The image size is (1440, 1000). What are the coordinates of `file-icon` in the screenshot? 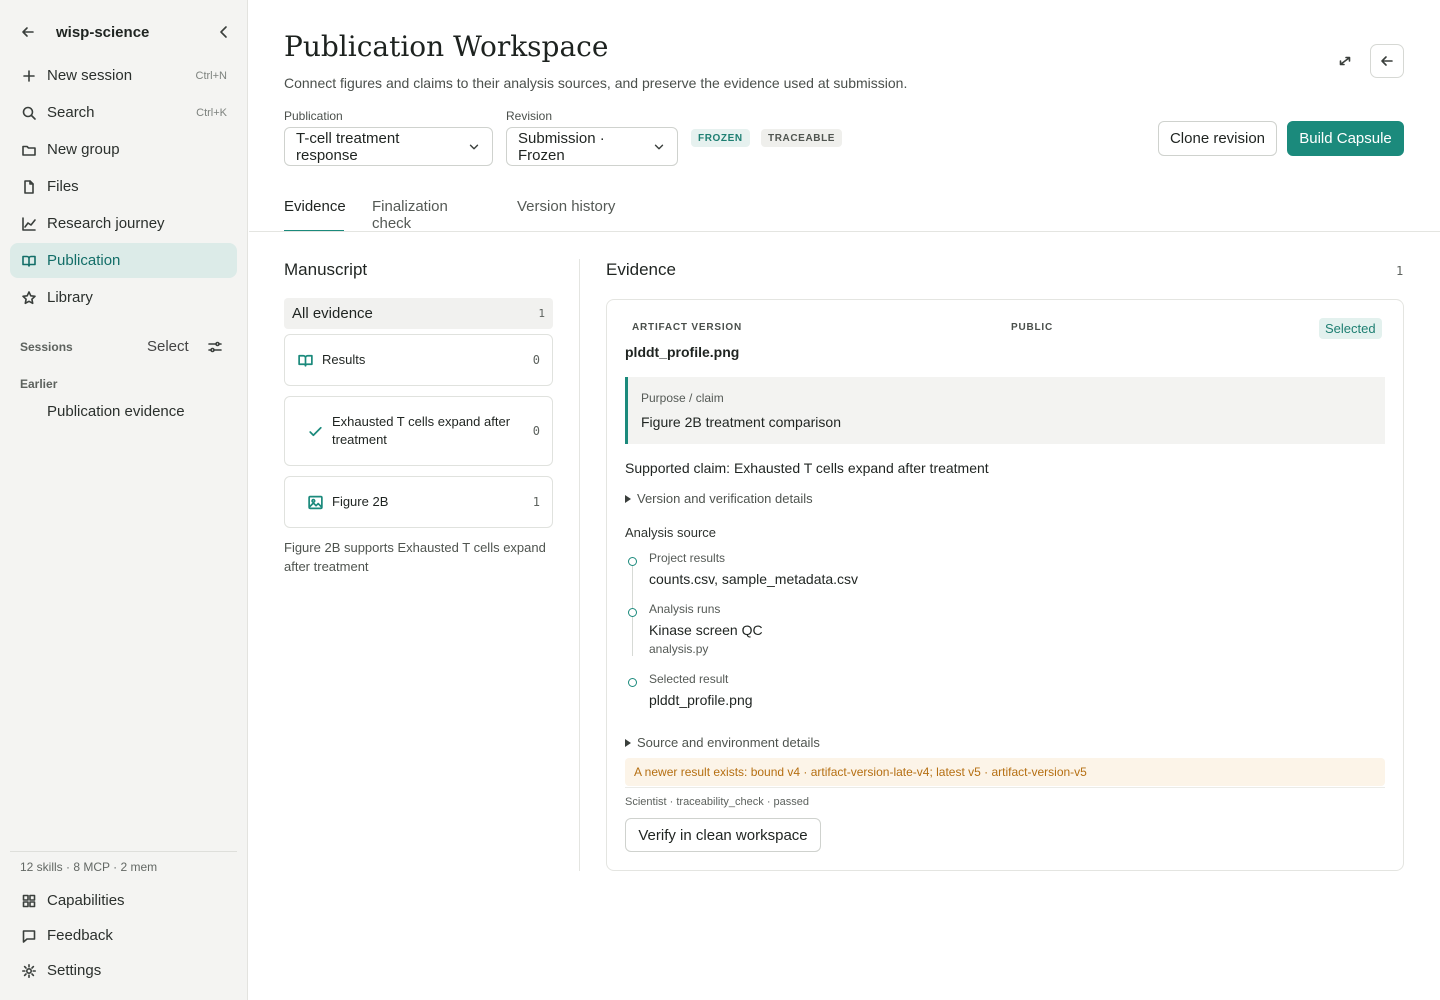 It's located at (29, 186).